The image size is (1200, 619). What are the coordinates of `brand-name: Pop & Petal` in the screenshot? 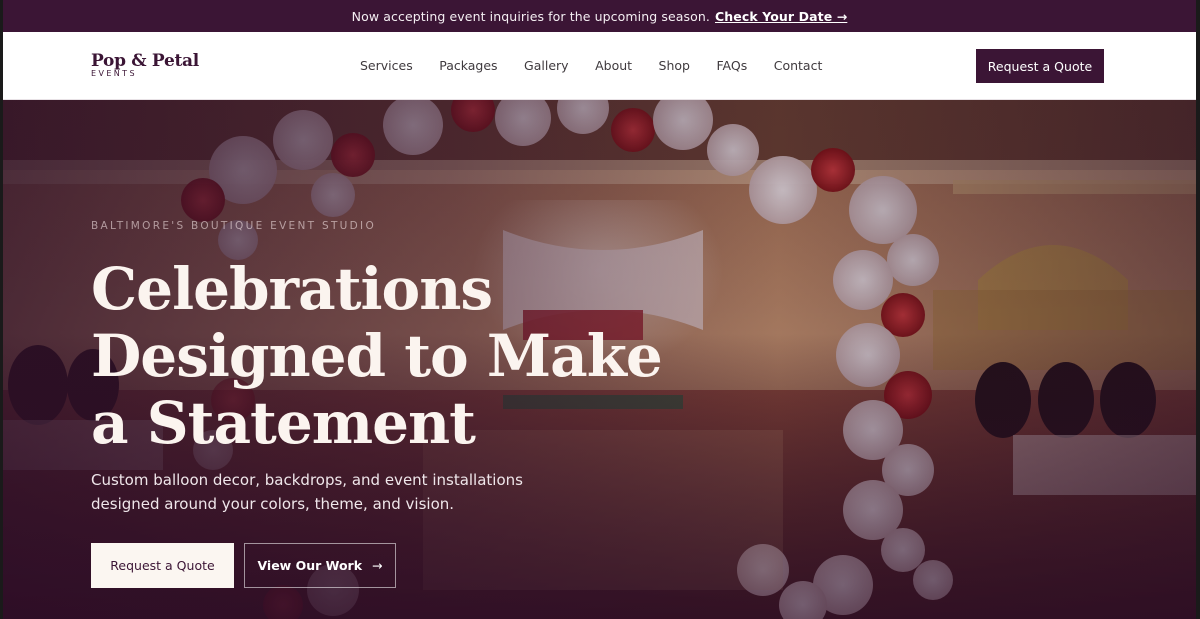 It's located at (145, 61).